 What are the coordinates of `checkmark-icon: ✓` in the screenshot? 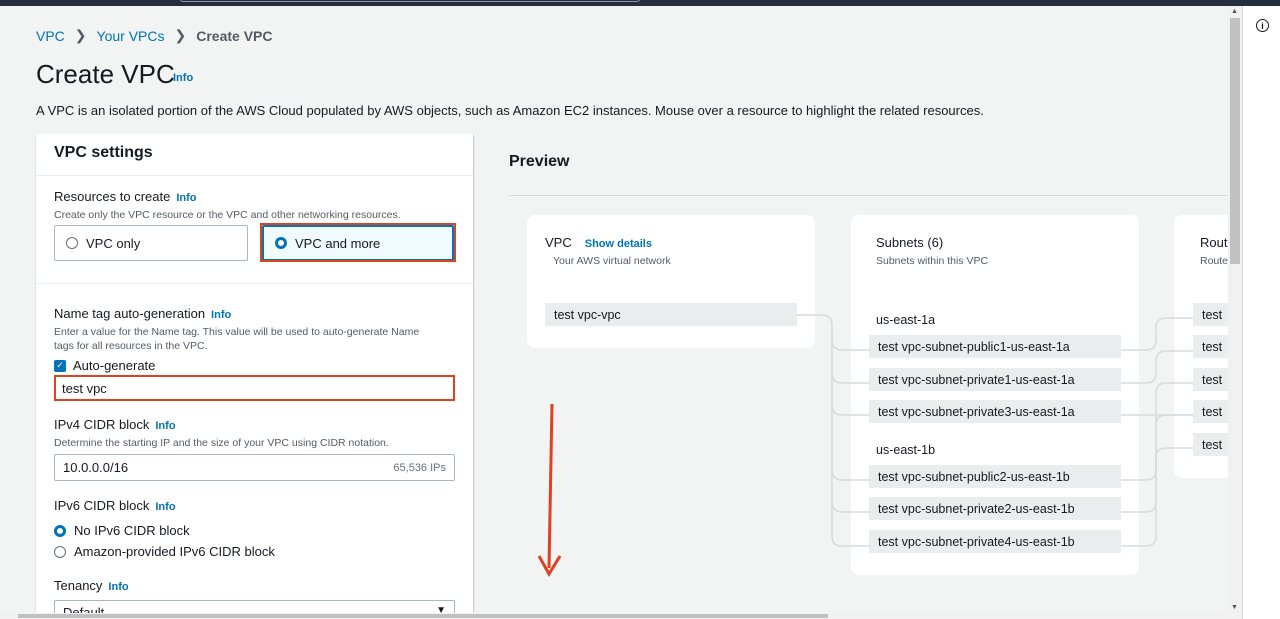 It's located at (60, 365).